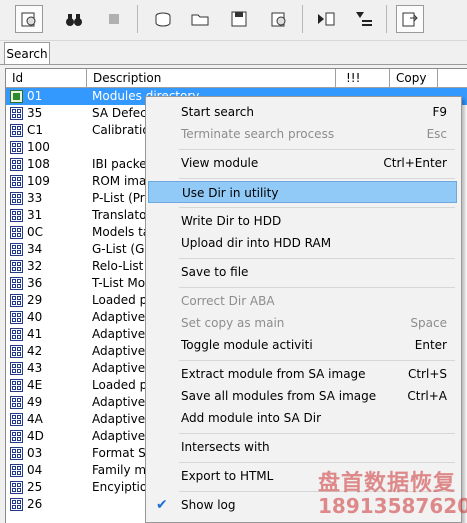  I want to click on row-id: 42, so click(35, 351).